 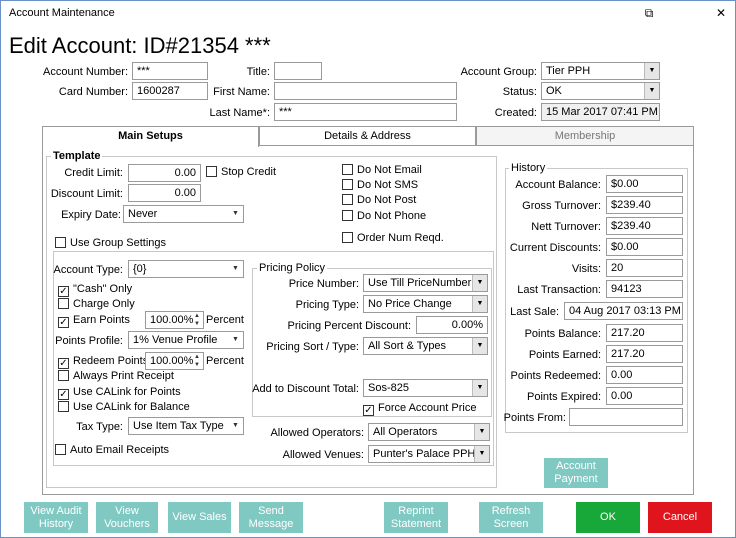 What do you see at coordinates (382, 171) in the screenshot?
I see `do-not-email-checkbox: Do Not Email` at bounding box center [382, 171].